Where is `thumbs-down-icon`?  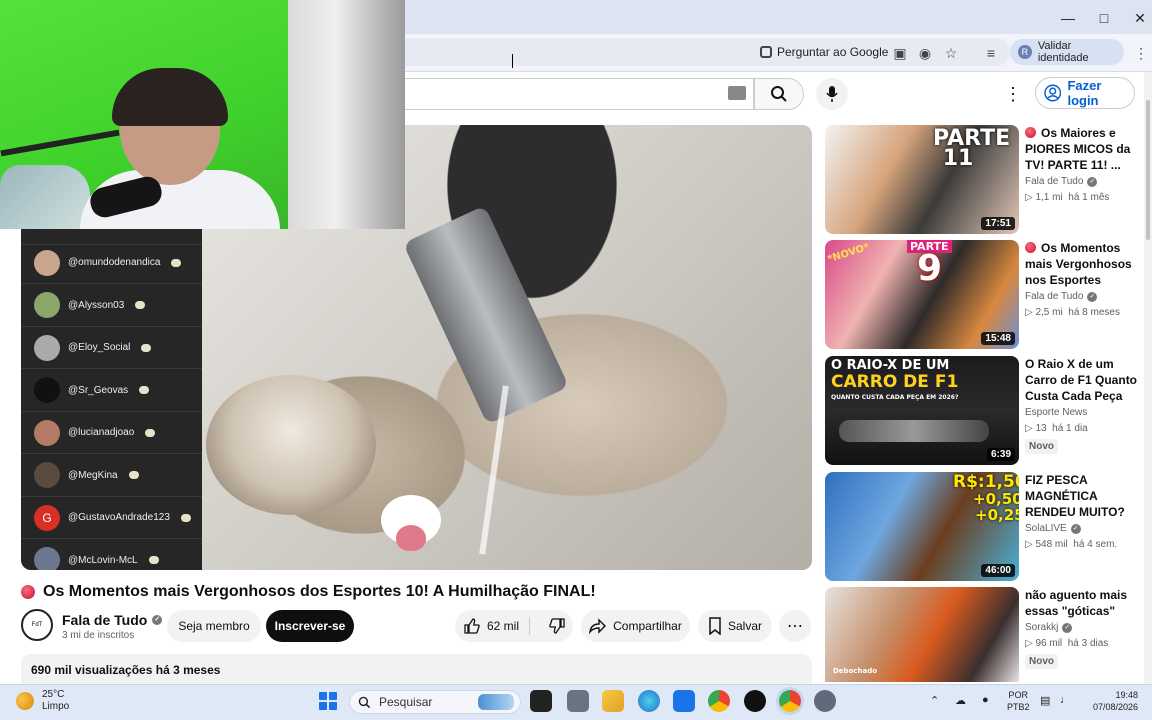
thumbs-down-icon is located at coordinates (557, 626).